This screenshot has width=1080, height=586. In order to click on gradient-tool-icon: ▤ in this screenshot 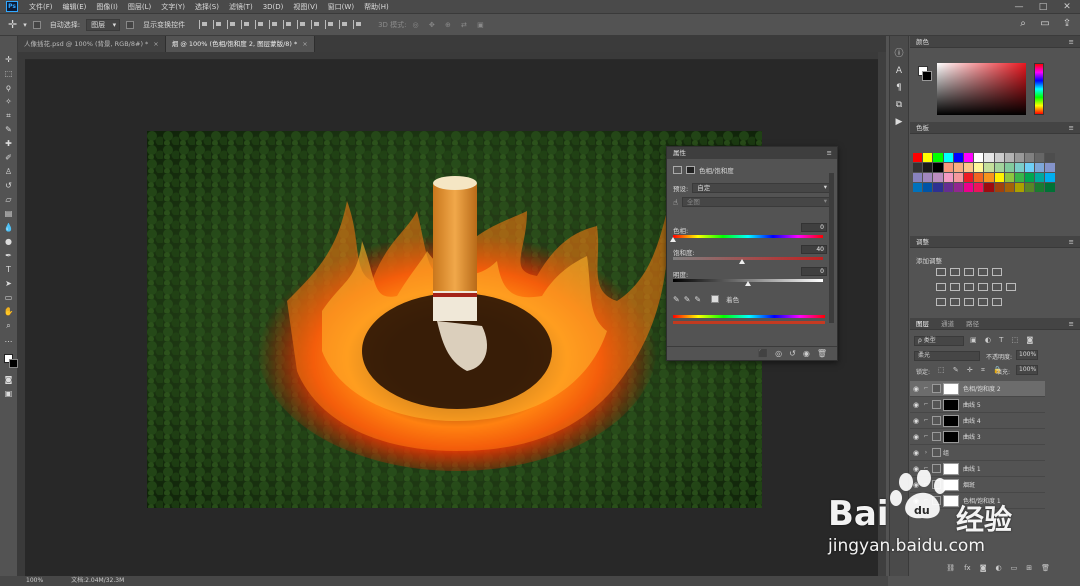, I will do `click(9, 213)`.